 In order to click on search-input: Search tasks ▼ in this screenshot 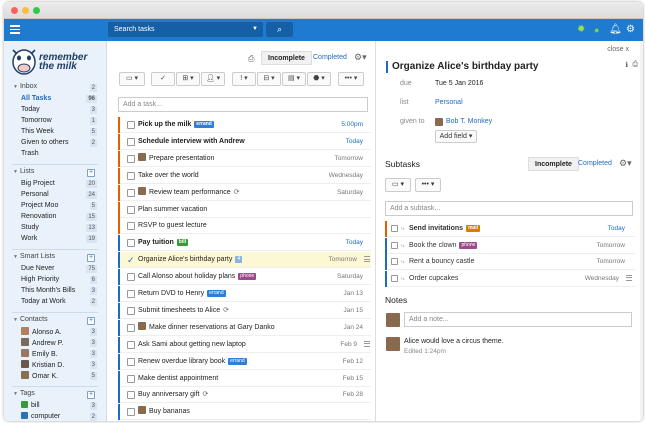, I will do `click(185, 29)`.